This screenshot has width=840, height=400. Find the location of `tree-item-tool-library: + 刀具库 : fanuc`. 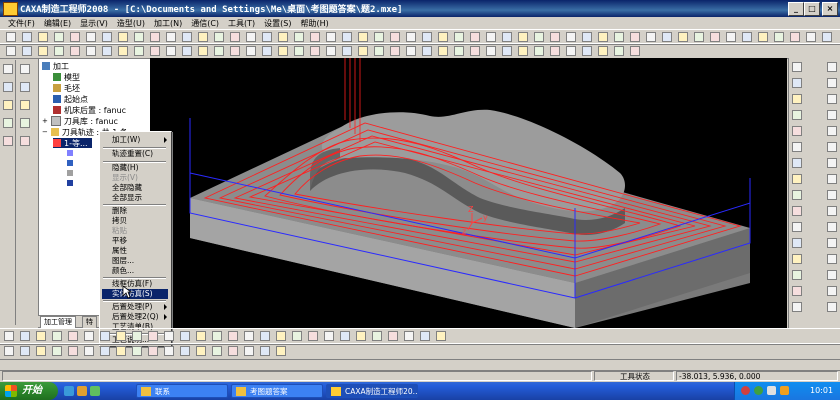

tree-item-tool-library: + 刀具库 : fanuc is located at coordinates (80, 121).